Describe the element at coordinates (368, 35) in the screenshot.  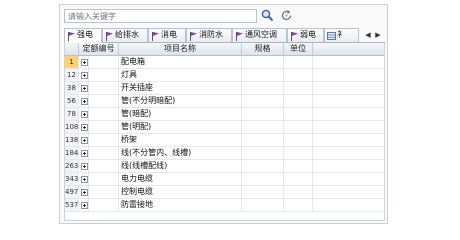
I see `tab-scroll-left-icon: ◀` at that location.